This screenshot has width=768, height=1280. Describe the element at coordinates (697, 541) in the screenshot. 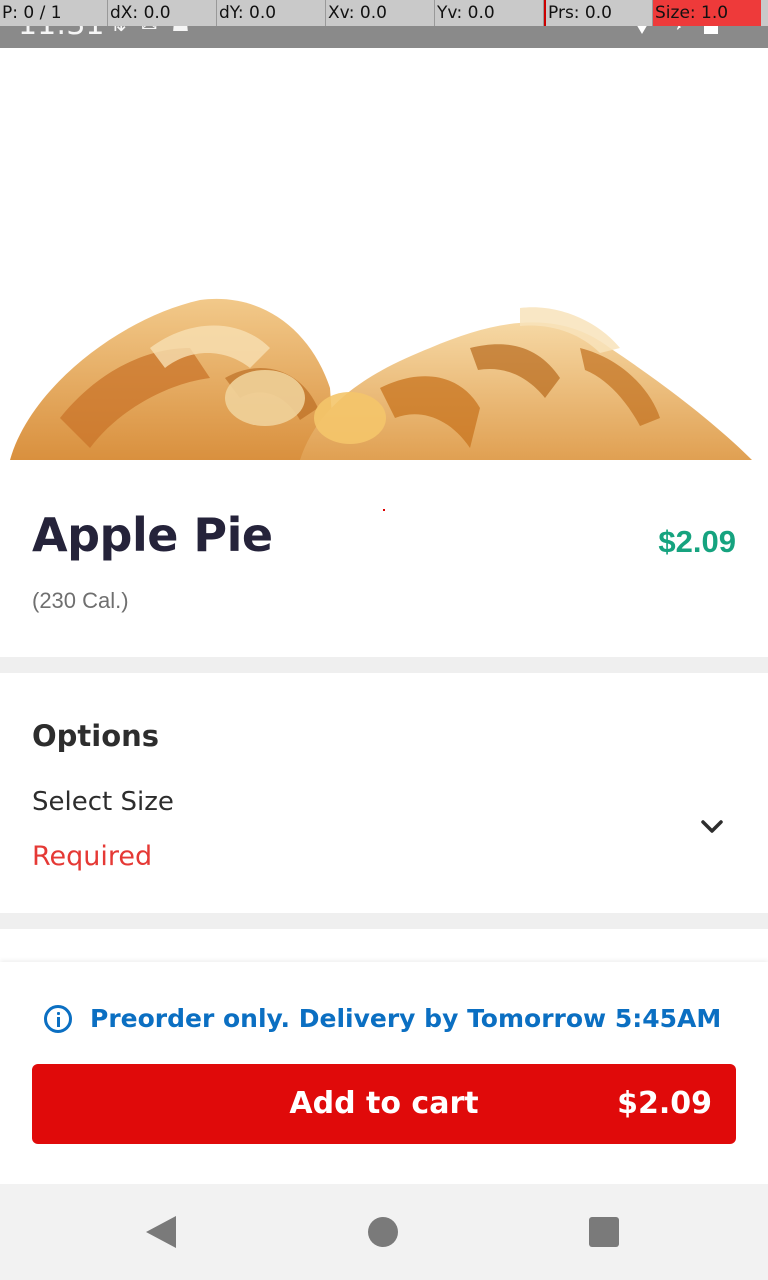

I see `product-price: $2.09` at that location.